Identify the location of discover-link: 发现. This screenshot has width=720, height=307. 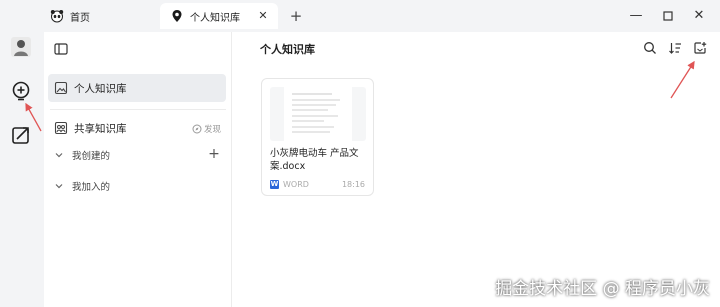
(206, 129).